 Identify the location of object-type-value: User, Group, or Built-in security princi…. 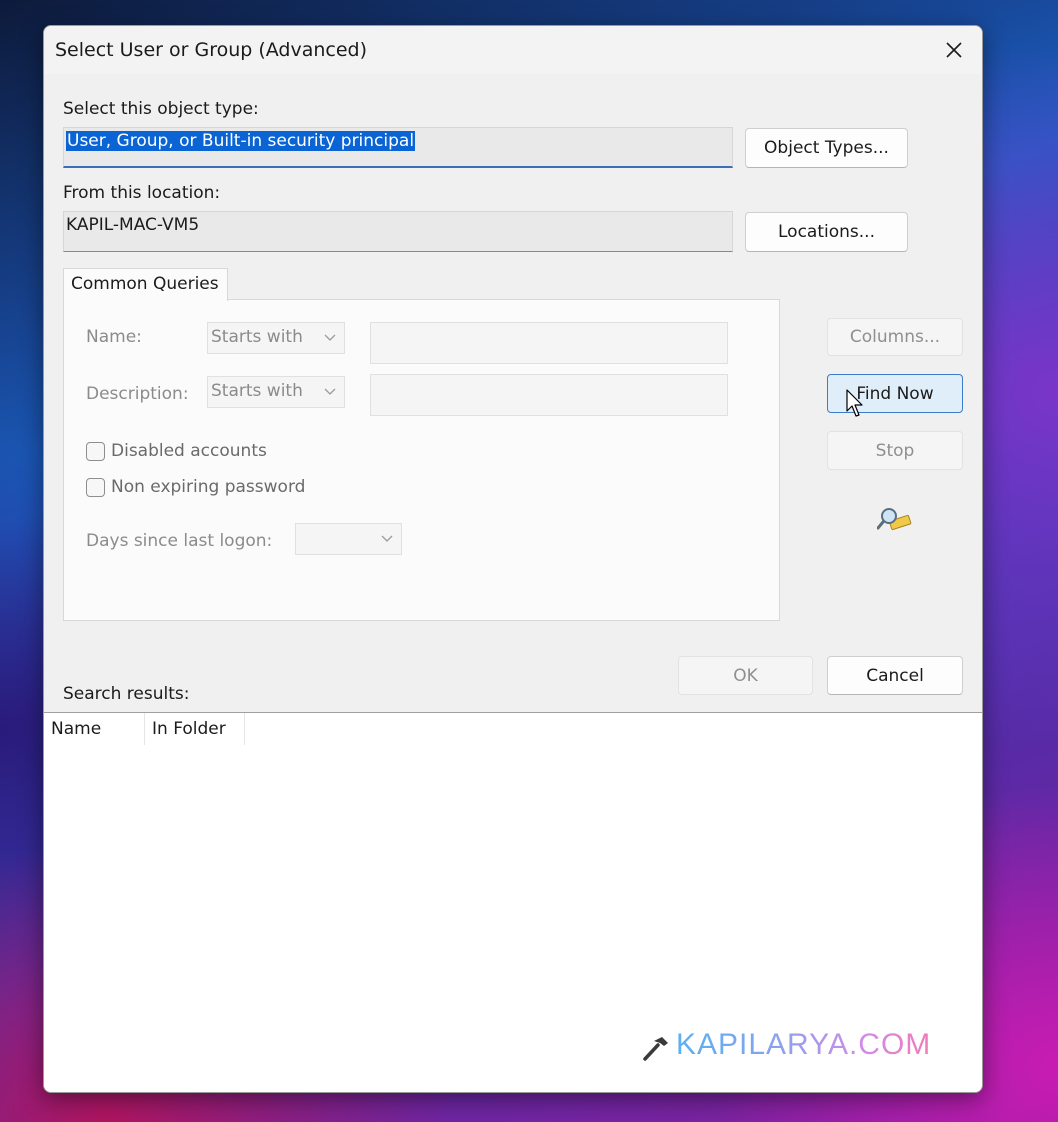
(241, 141).